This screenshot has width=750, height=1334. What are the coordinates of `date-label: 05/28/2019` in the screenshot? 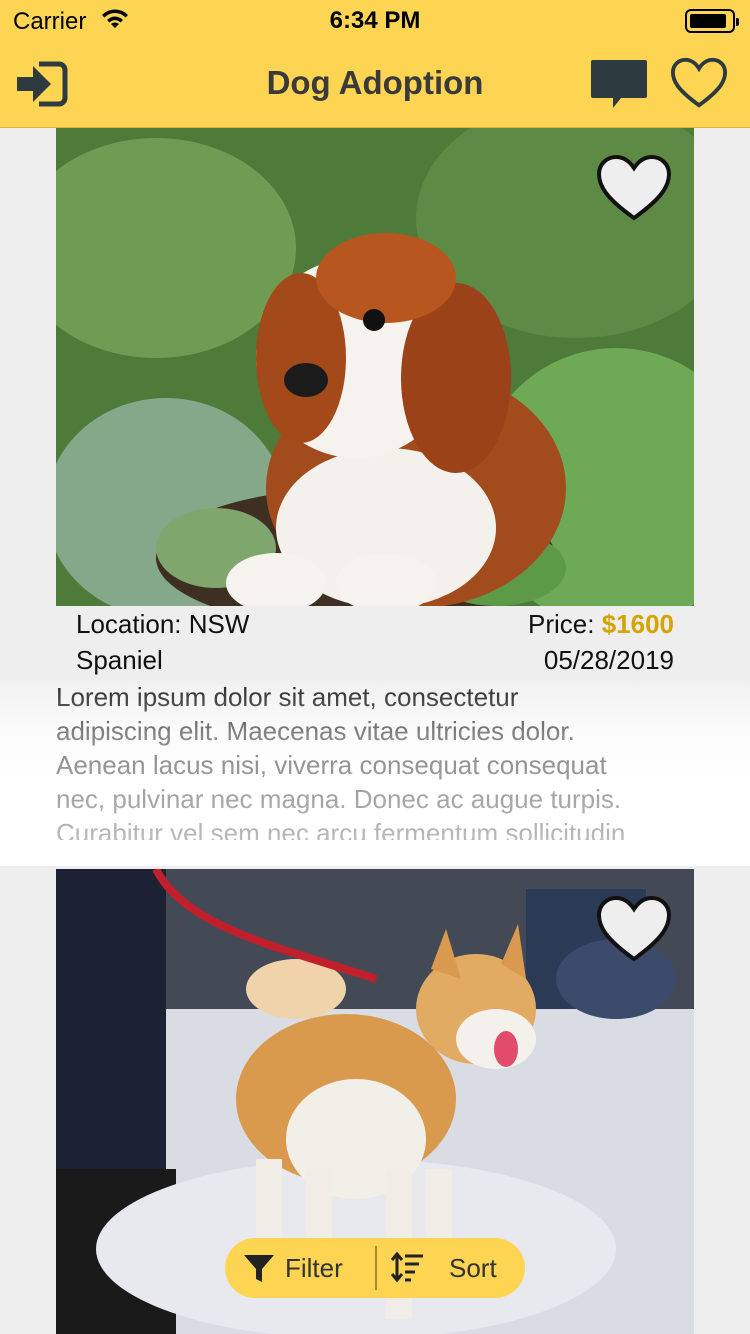 It's located at (608, 660).